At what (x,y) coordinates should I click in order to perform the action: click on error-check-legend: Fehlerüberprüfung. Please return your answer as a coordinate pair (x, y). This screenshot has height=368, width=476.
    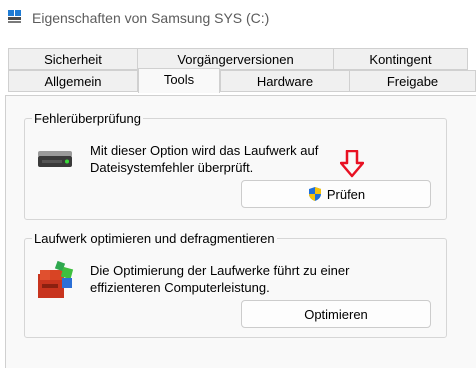
    Looking at the image, I should click on (87, 118).